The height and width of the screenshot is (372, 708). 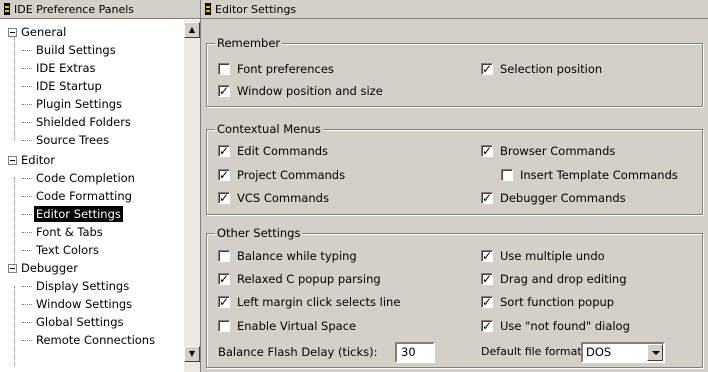 I want to click on checkbox-label: Selection position, so click(x=551, y=69).